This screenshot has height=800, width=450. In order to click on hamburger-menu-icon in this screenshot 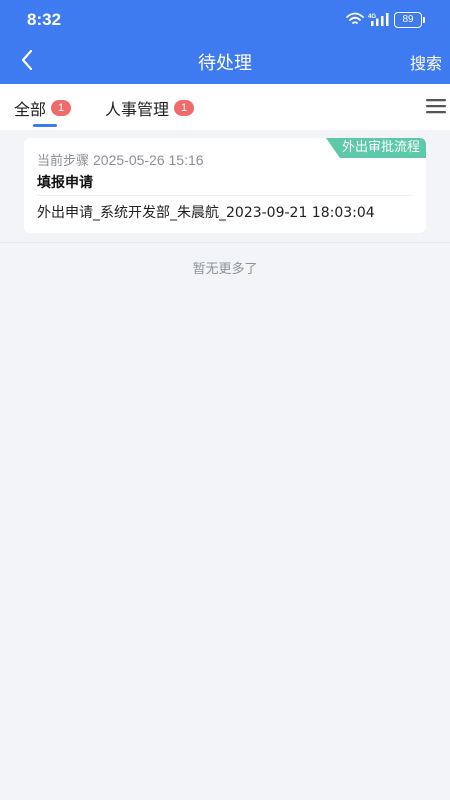, I will do `click(436, 109)`.